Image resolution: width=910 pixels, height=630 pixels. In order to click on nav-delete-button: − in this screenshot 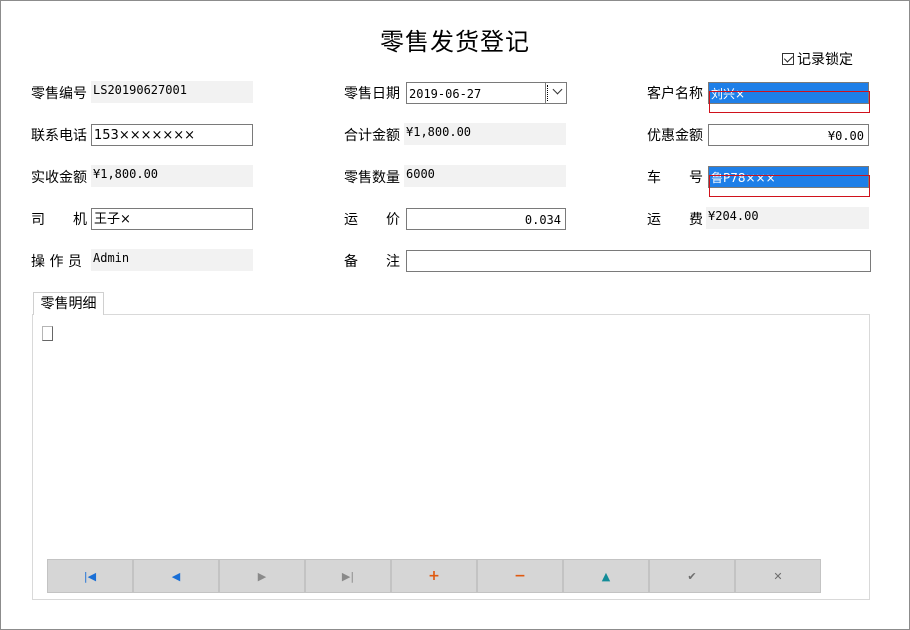, I will do `click(520, 576)`.